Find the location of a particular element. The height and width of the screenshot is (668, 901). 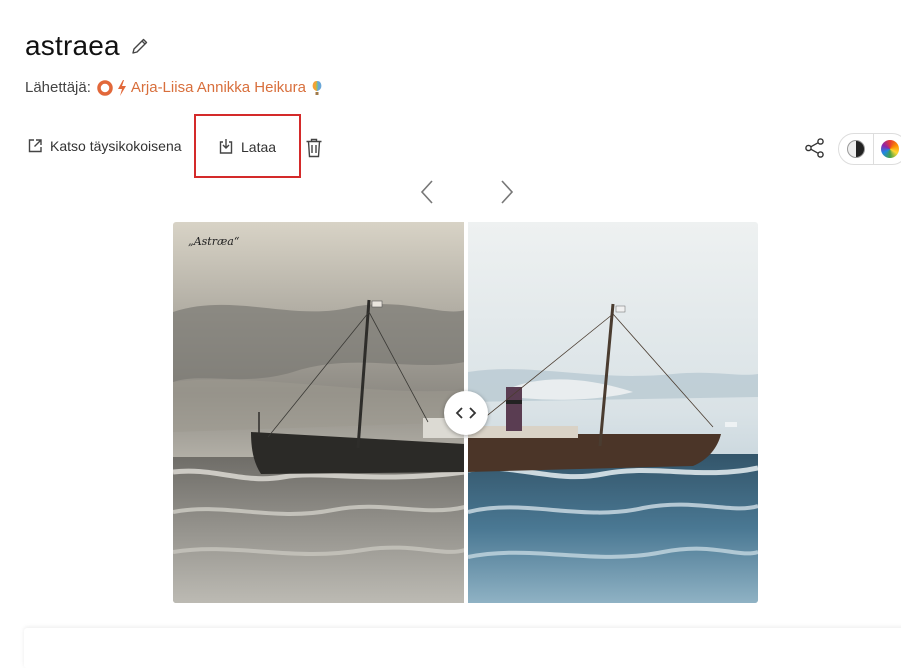

chevron-left-icon is located at coordinates (426, 192).